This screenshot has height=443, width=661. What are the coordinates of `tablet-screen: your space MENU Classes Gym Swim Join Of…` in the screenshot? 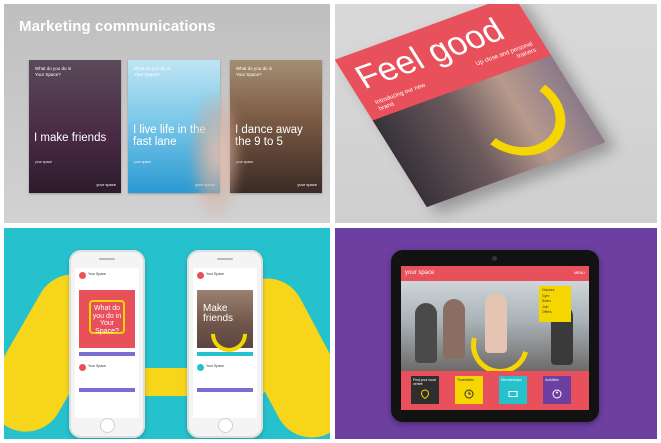 It's located at (495, 338).